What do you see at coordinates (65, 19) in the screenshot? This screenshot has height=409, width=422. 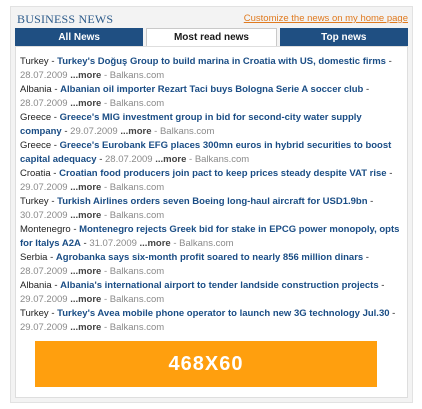 I see `widget-title: BUSINESS NEWS` at bounding box center [65, 19].